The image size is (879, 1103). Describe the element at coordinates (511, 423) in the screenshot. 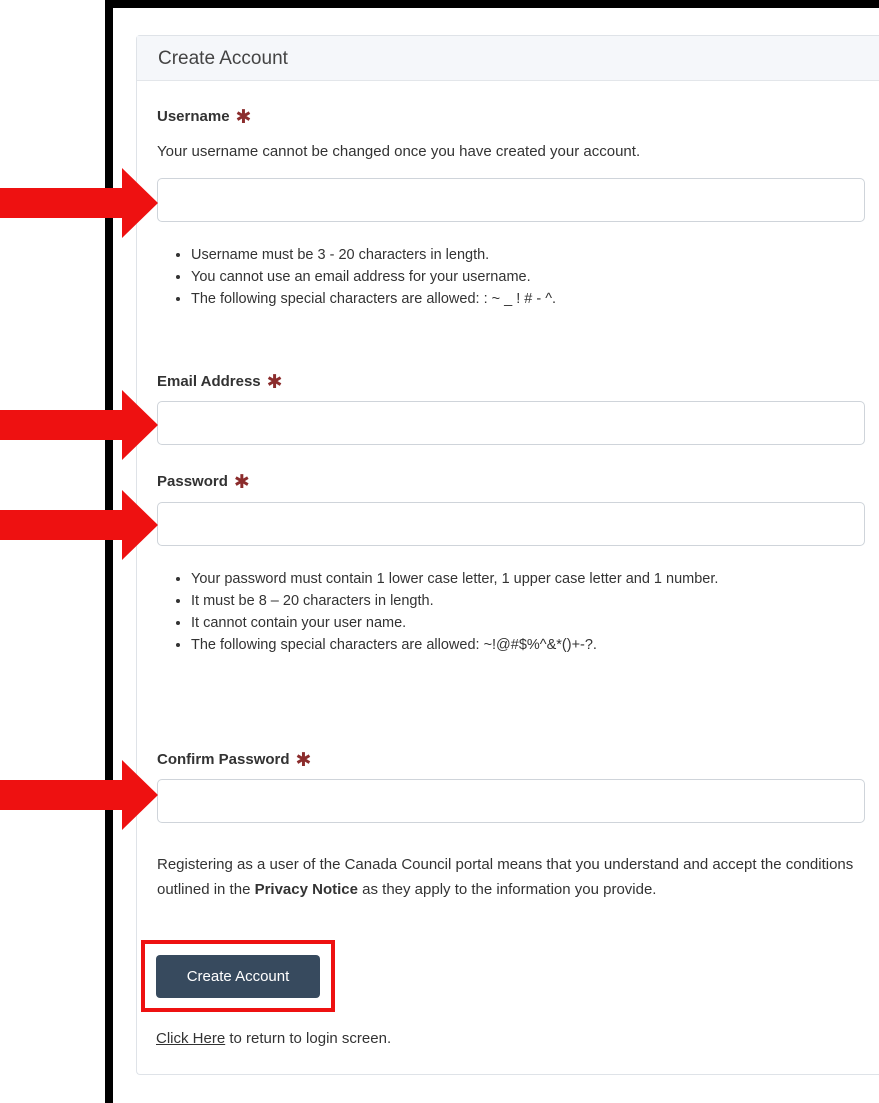

I see `email-field` at that location.